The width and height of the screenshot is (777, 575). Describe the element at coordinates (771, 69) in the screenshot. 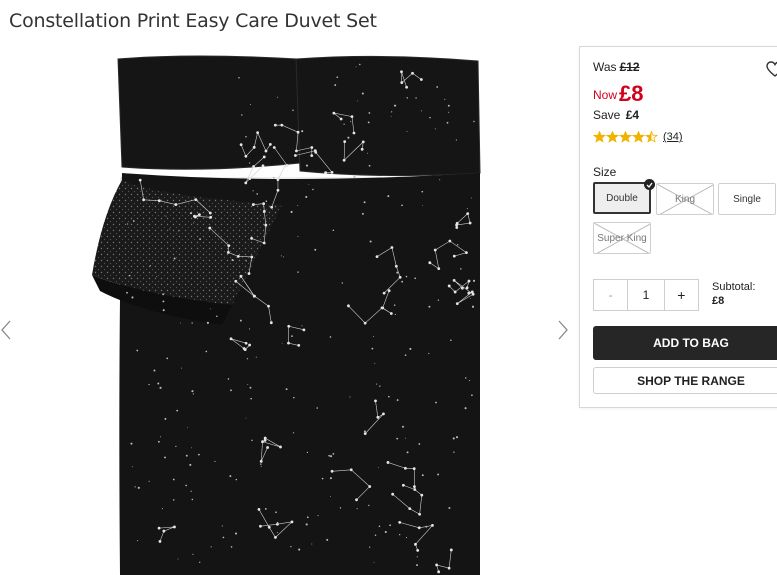

I see `heart-icon` at that location.